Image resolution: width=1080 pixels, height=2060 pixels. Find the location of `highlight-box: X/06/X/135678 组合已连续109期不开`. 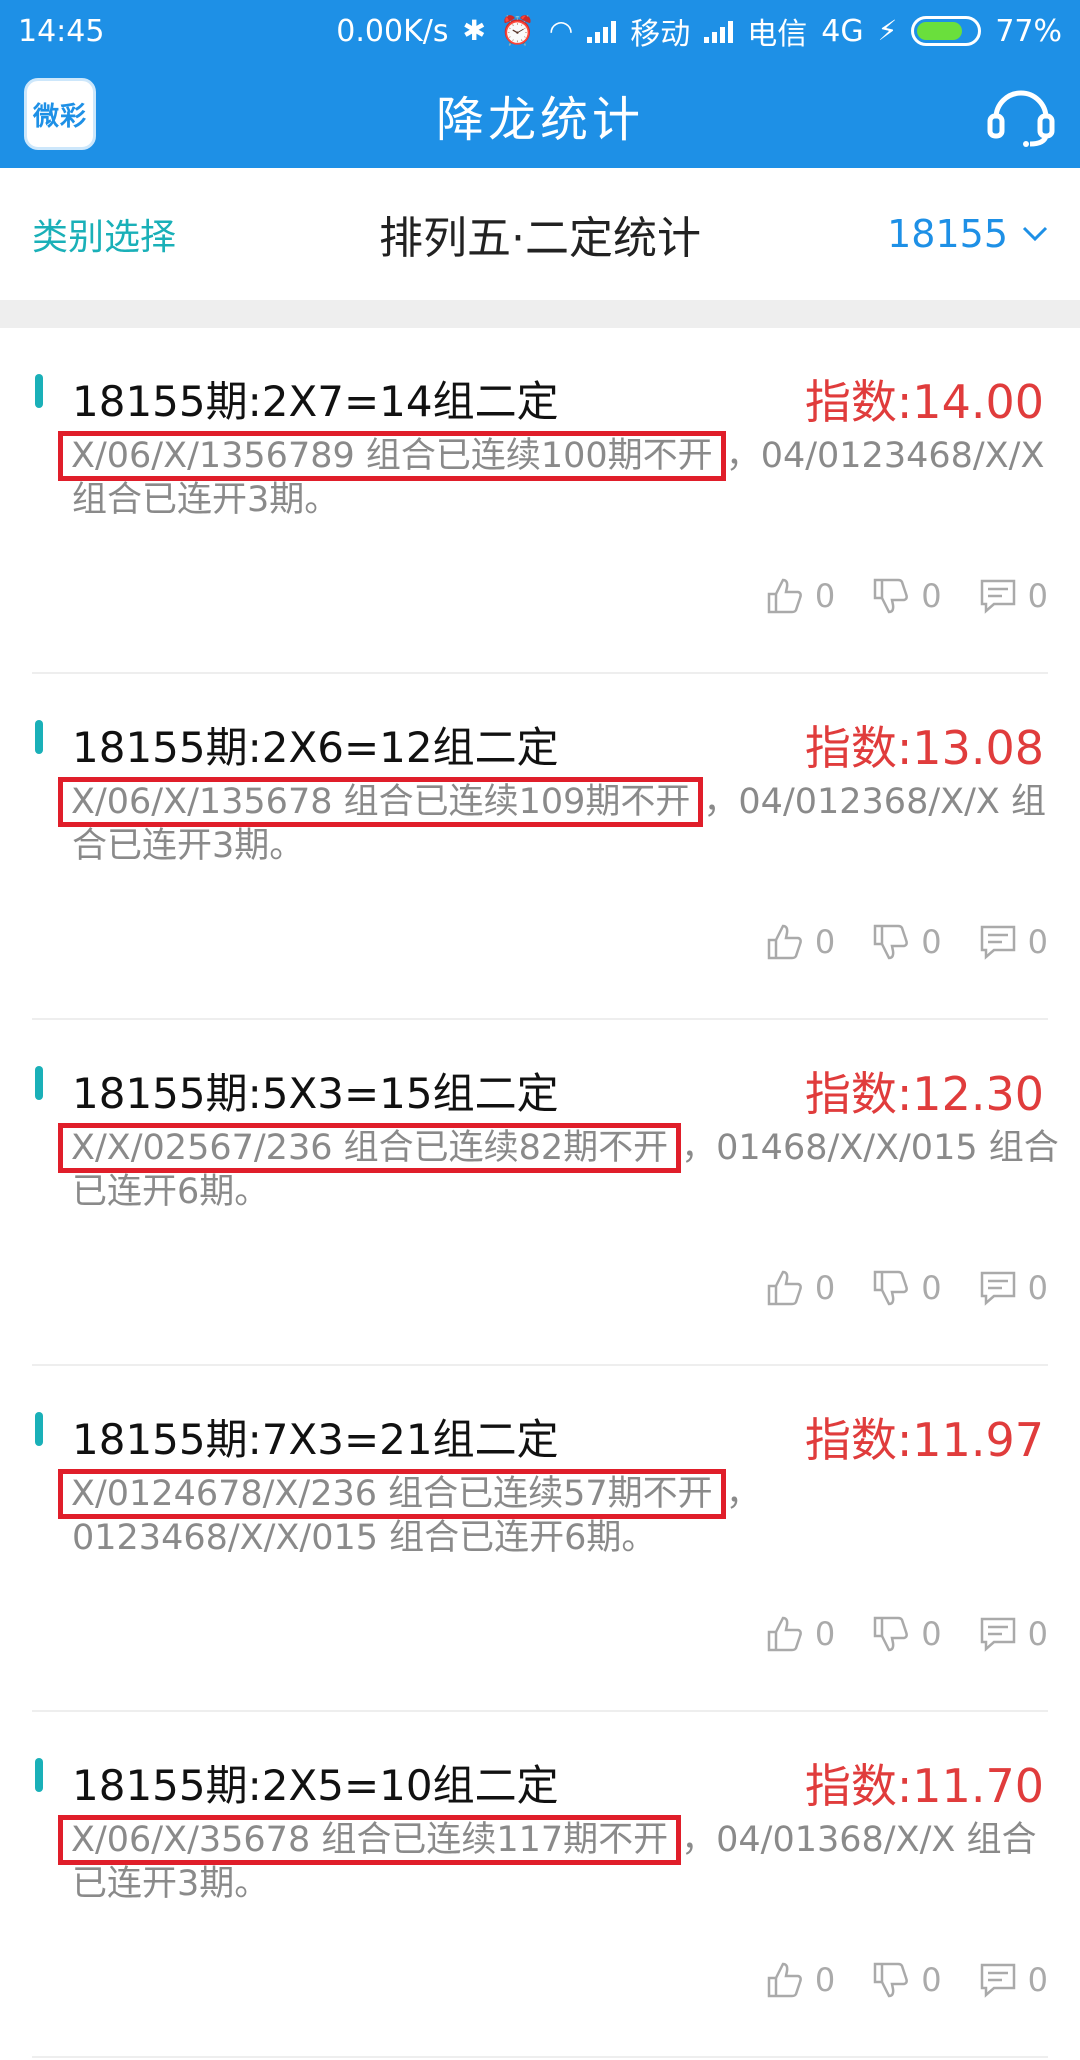

highlight-box: X/06/X/135678 组合已连续109期不开 is located at coordinates (381, 802).